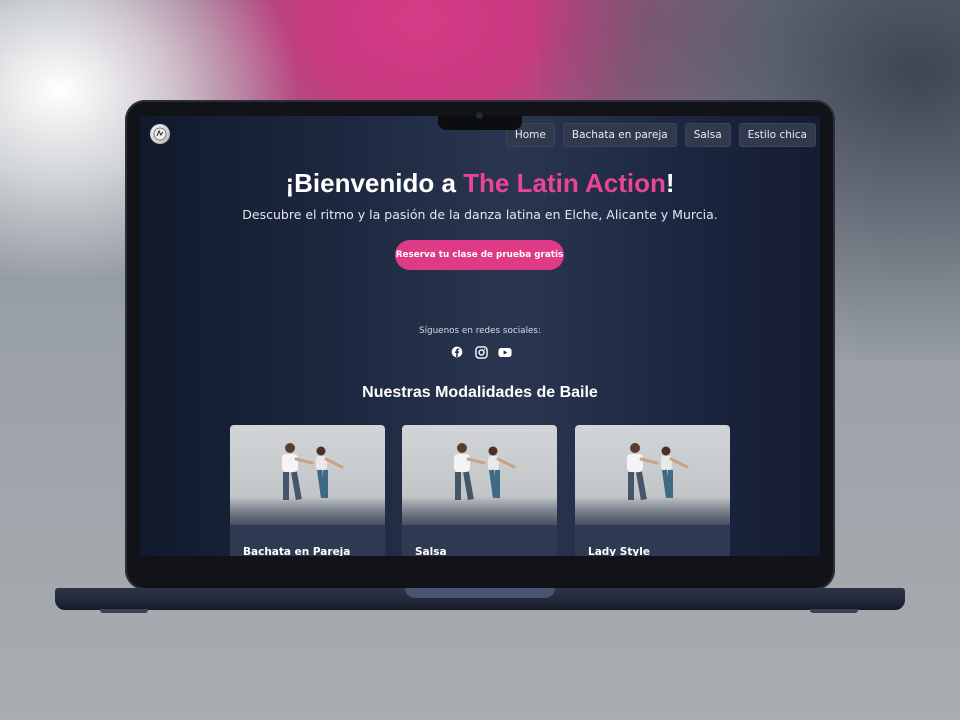 The height and width of the screenshot is (720, 960). What do you see at coordinates (457, 352) in the screenshot?
I see `facebook-icon` at bounding box center [457, 352].